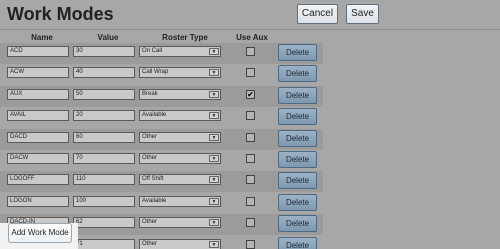 Image resolution: width=500 pixels, height=249 pixels. I want to click on table-row: LOGOFF 110 Off Shift ▼ Delete, so click(161, 182).